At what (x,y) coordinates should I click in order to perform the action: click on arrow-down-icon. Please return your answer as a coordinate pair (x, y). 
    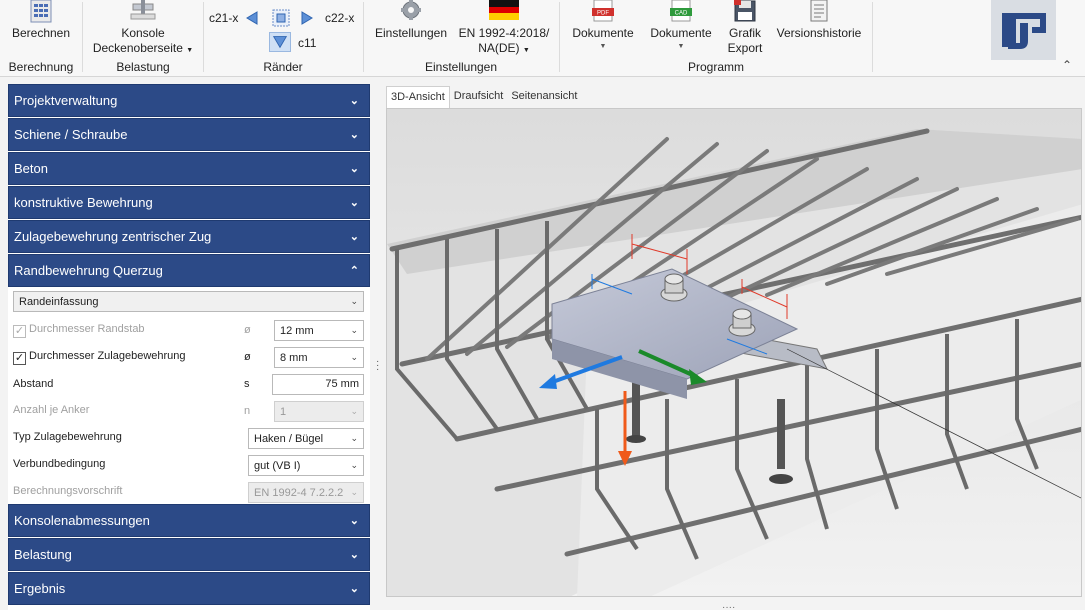
    Looking at the image, I should click on (280, 42).